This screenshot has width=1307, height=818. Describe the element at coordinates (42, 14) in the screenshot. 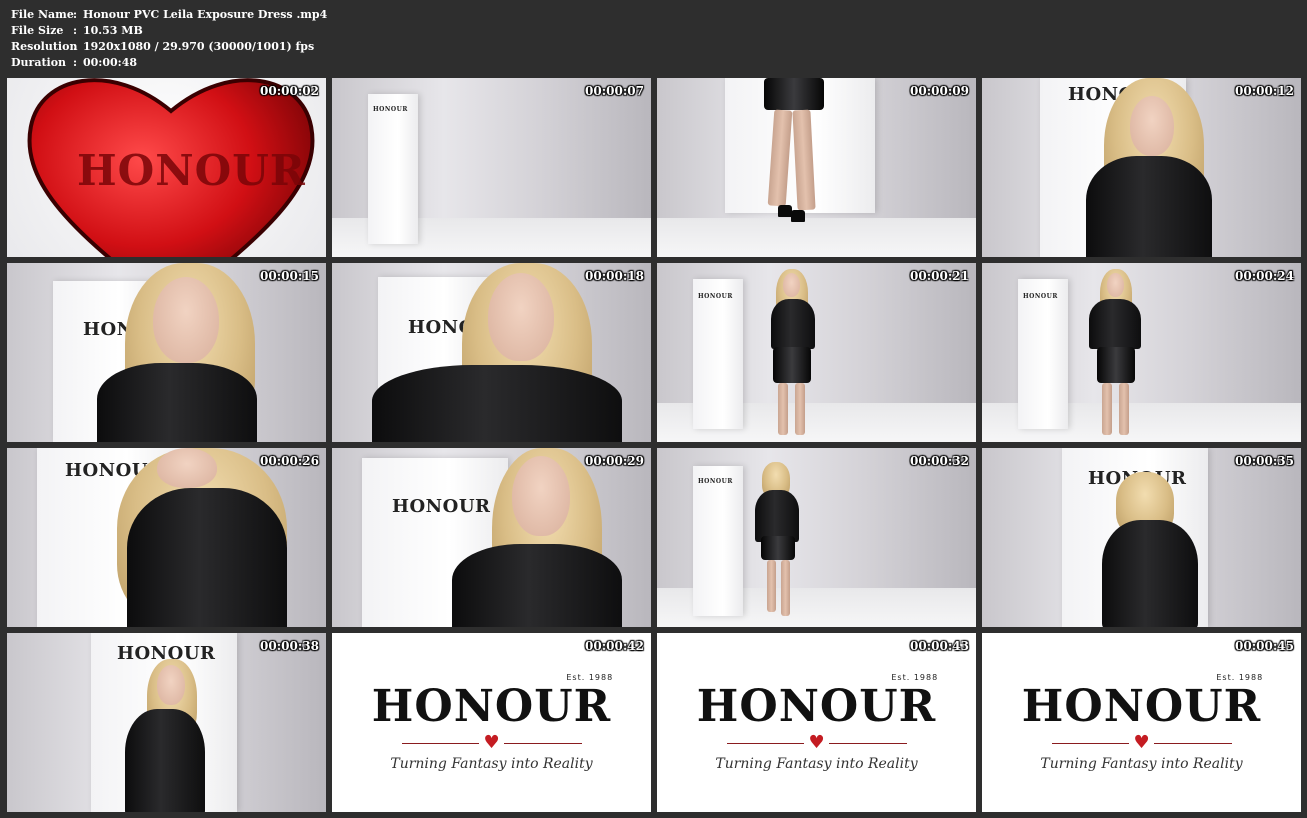

I see `info-key: File Name` at that location.